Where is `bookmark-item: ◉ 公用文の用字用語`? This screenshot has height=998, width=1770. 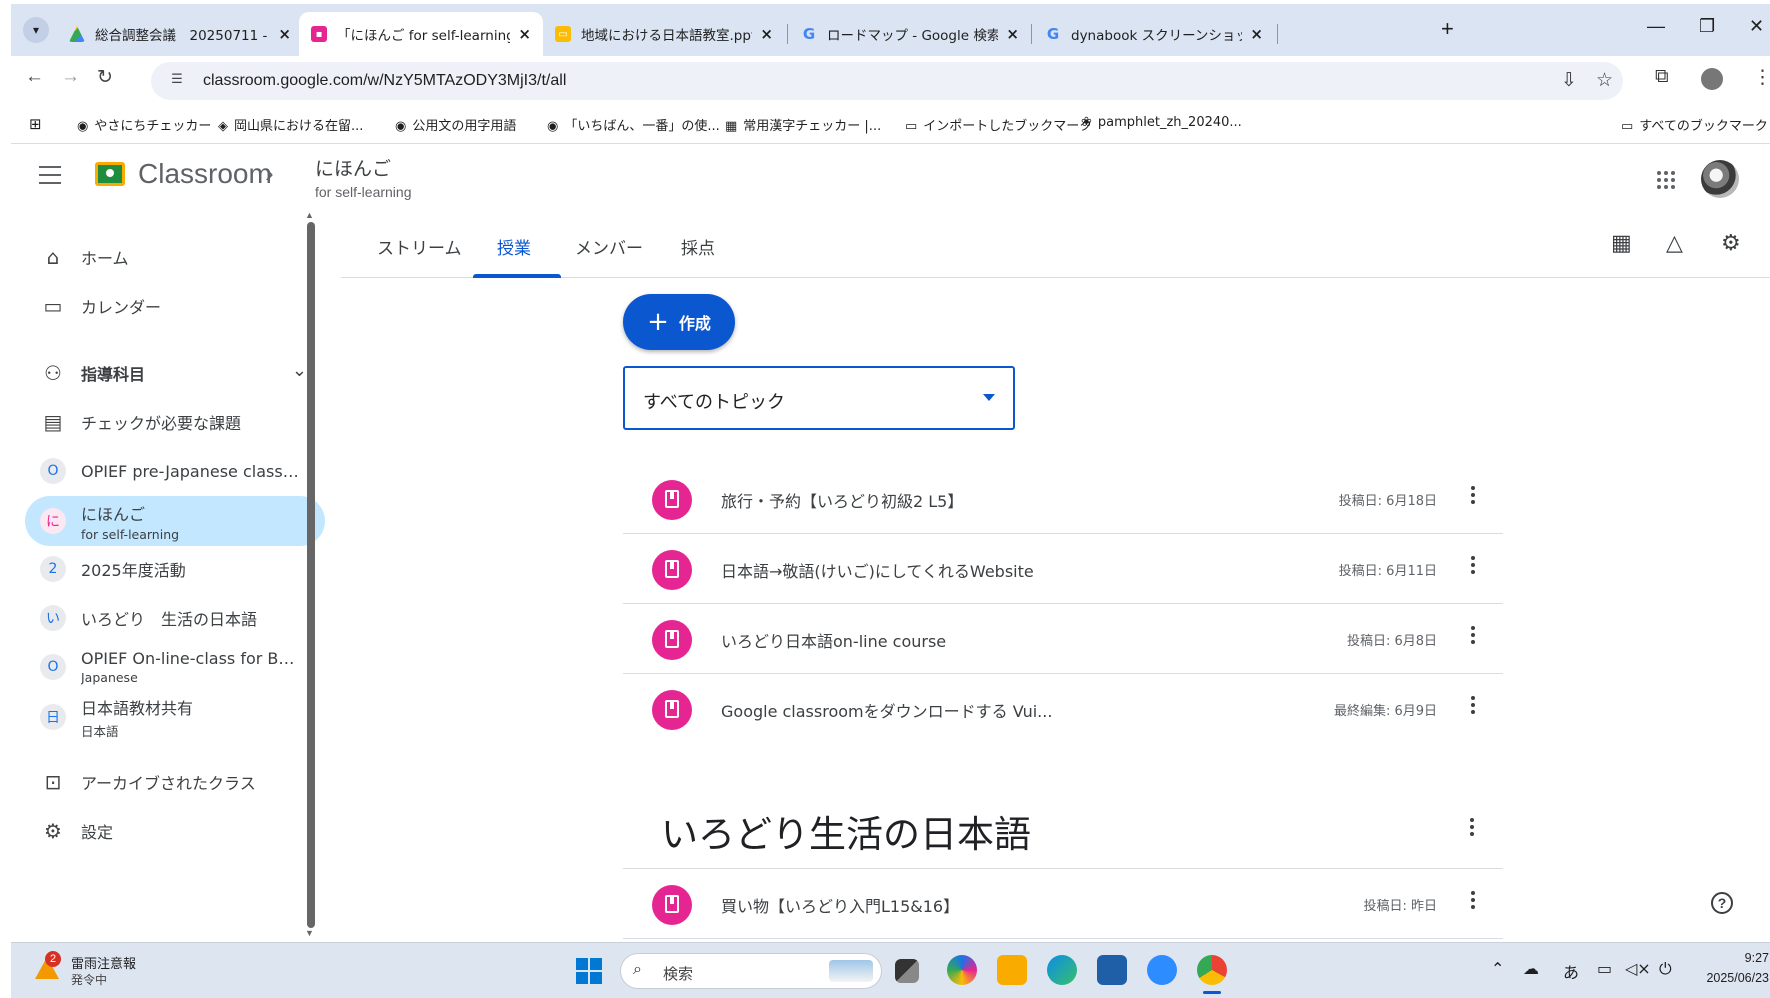 bookmark-item: ◉ 公用文の用字用語 is located at coordinates (455, 124).